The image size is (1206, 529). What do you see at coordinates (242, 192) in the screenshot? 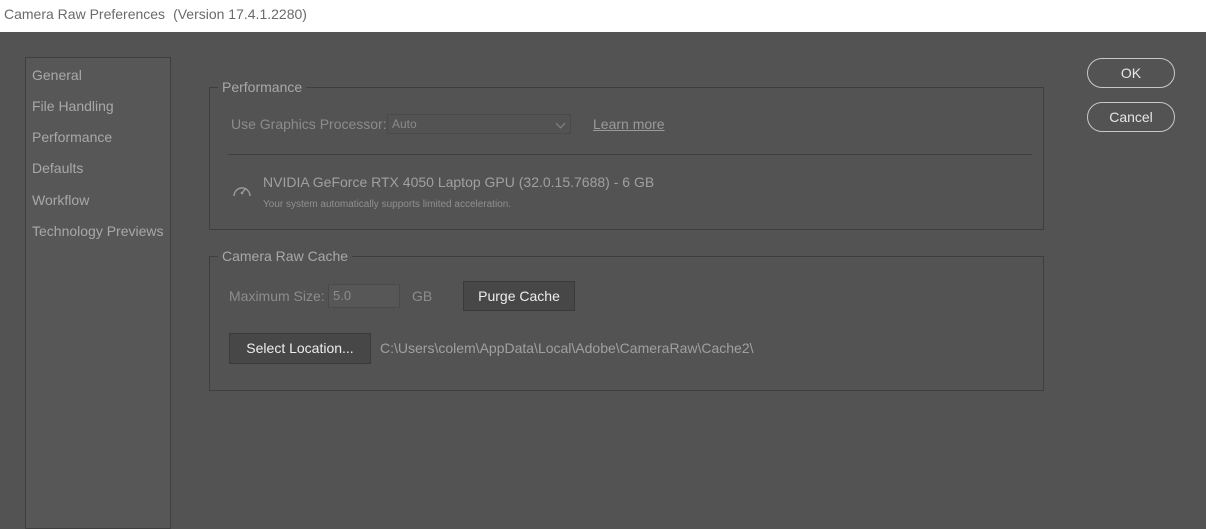
I see `gauge-icon` at bounding box center [242, 192].